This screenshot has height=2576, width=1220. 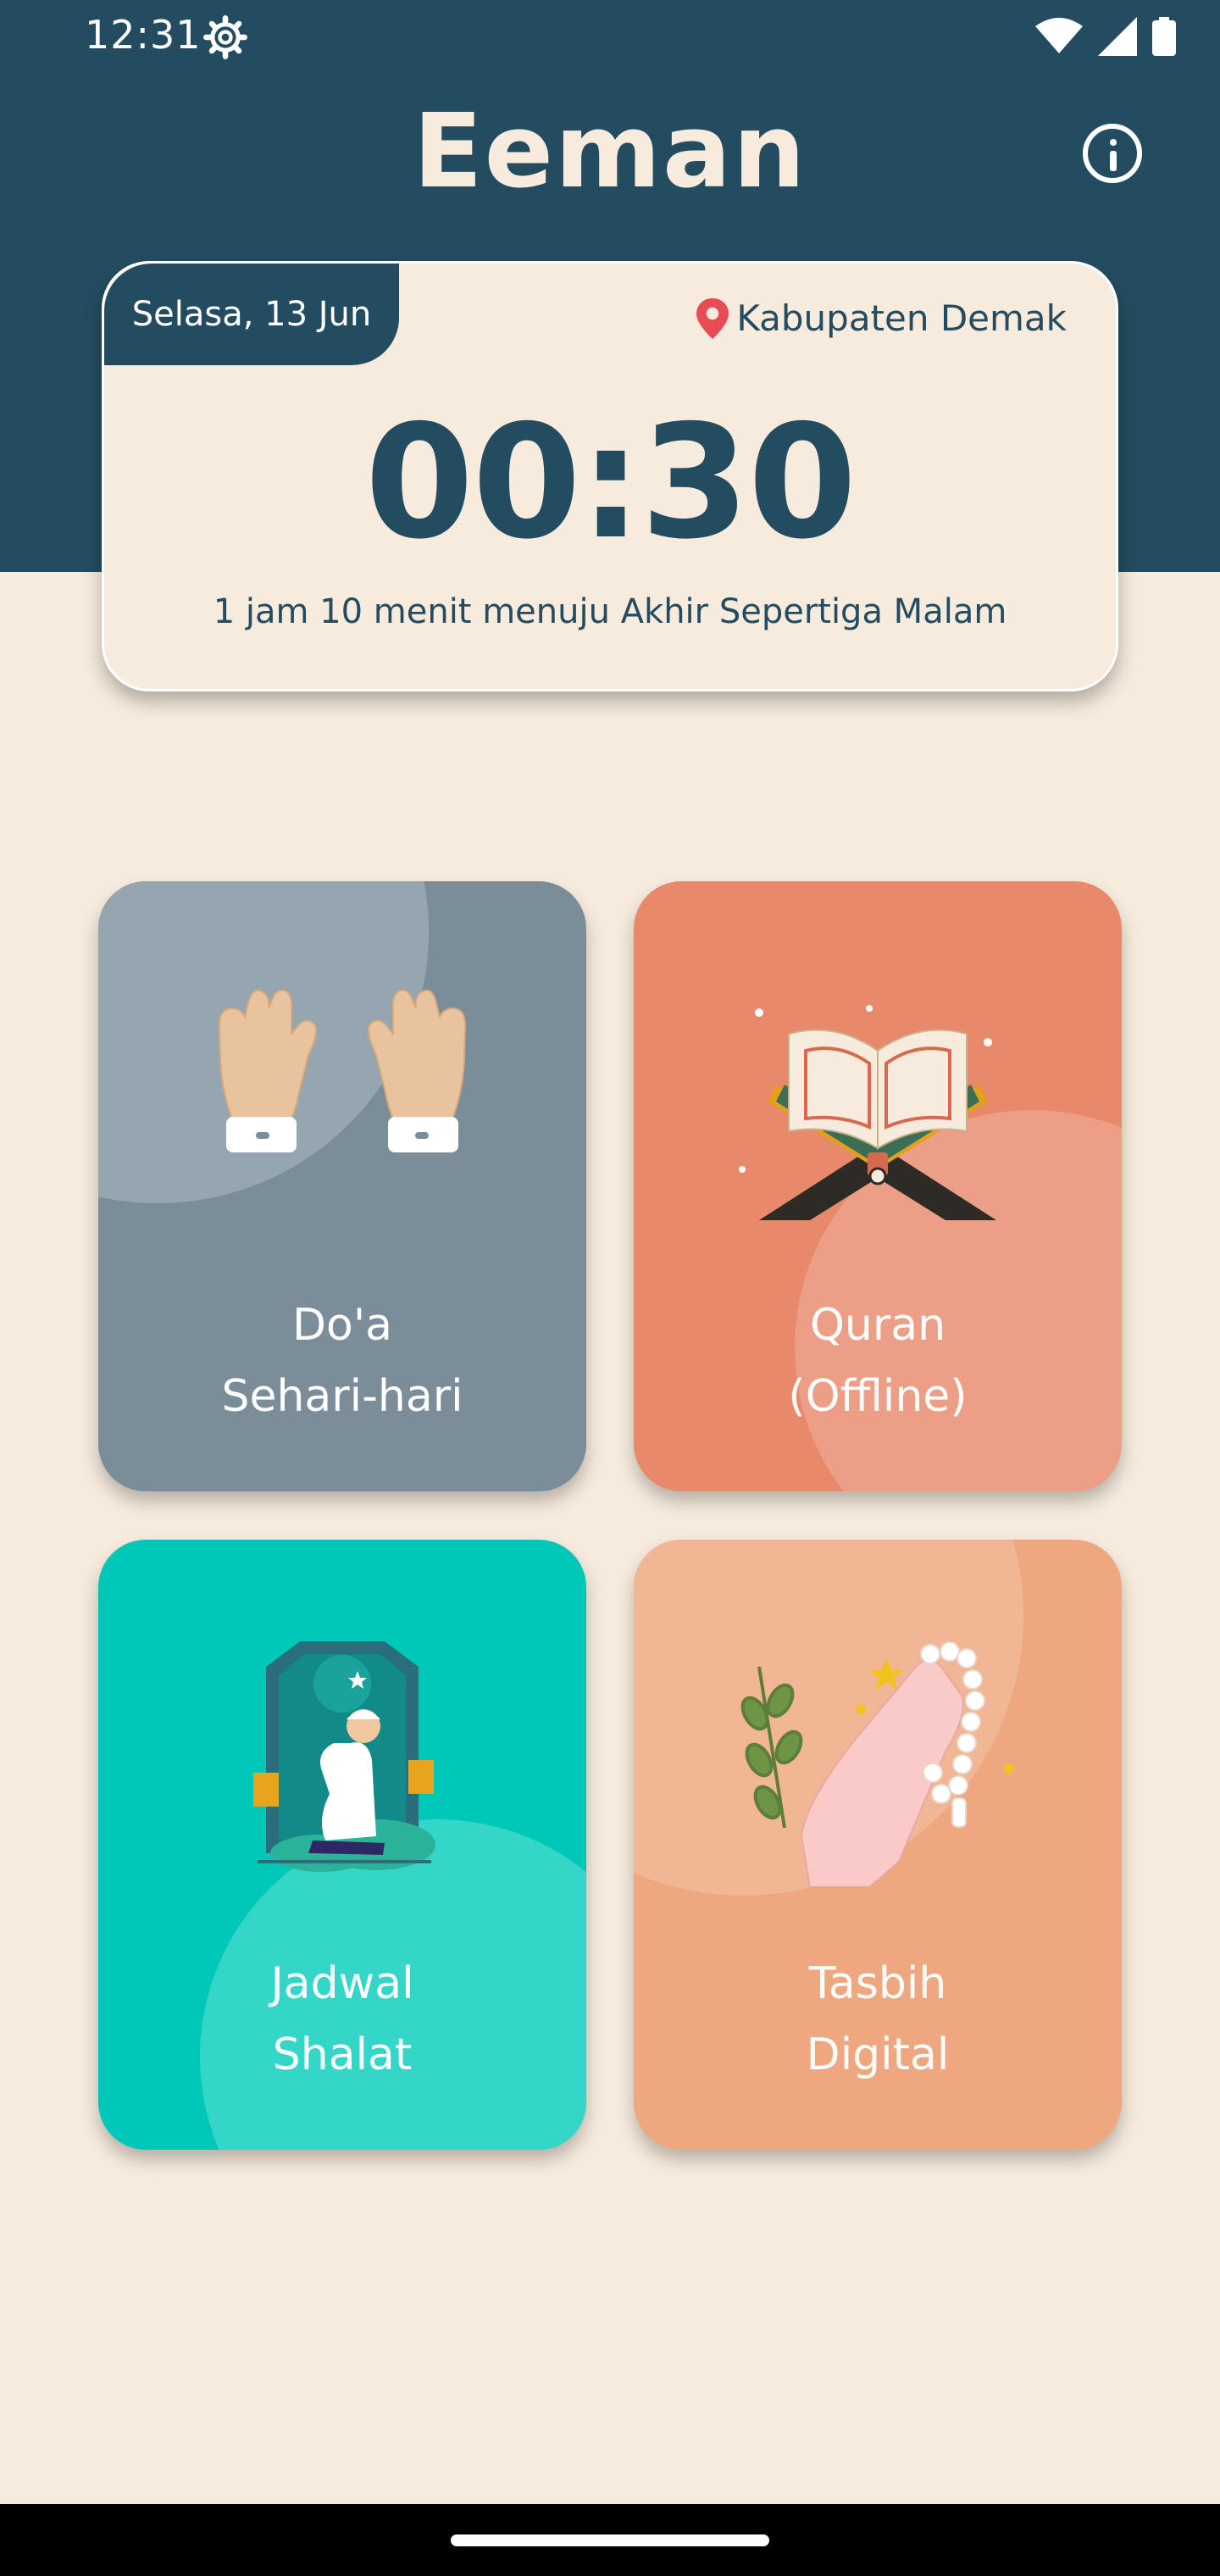 I want to click on quran-icon, so click(x=867, y=1112).